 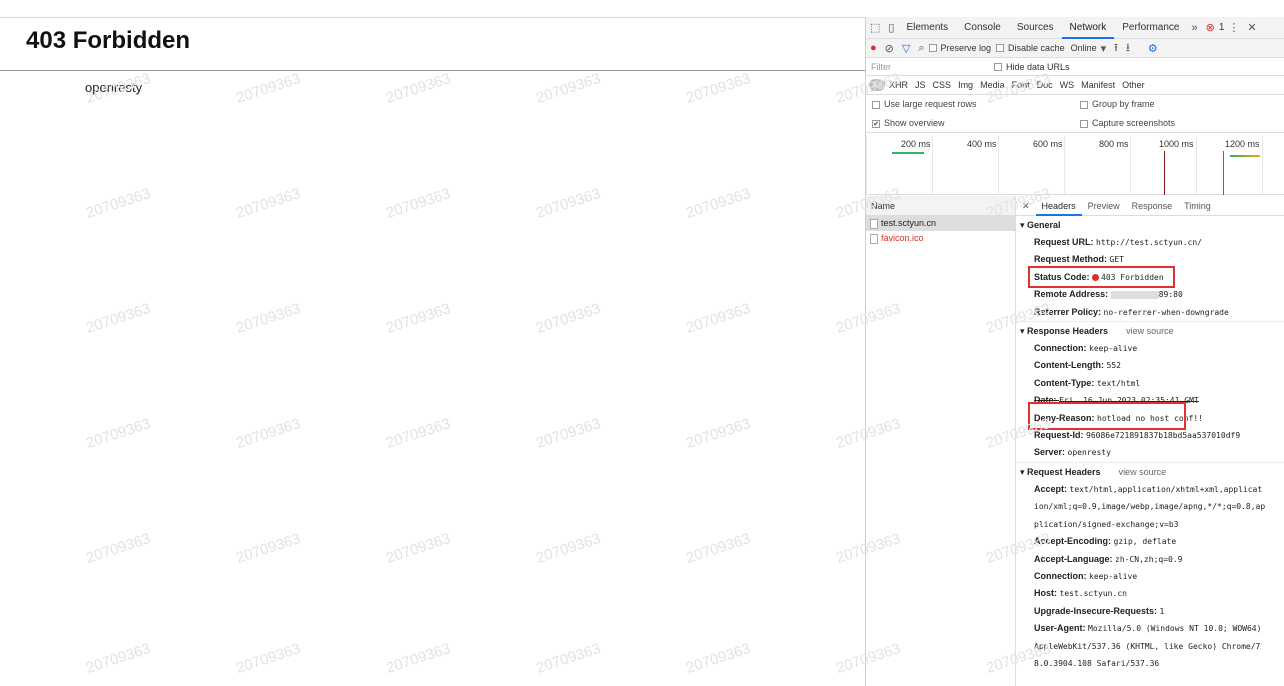 What do you see at coordinates (114, 87) in the screenshot?
I see `server-name: openresty` at bounding box center [114, 87].